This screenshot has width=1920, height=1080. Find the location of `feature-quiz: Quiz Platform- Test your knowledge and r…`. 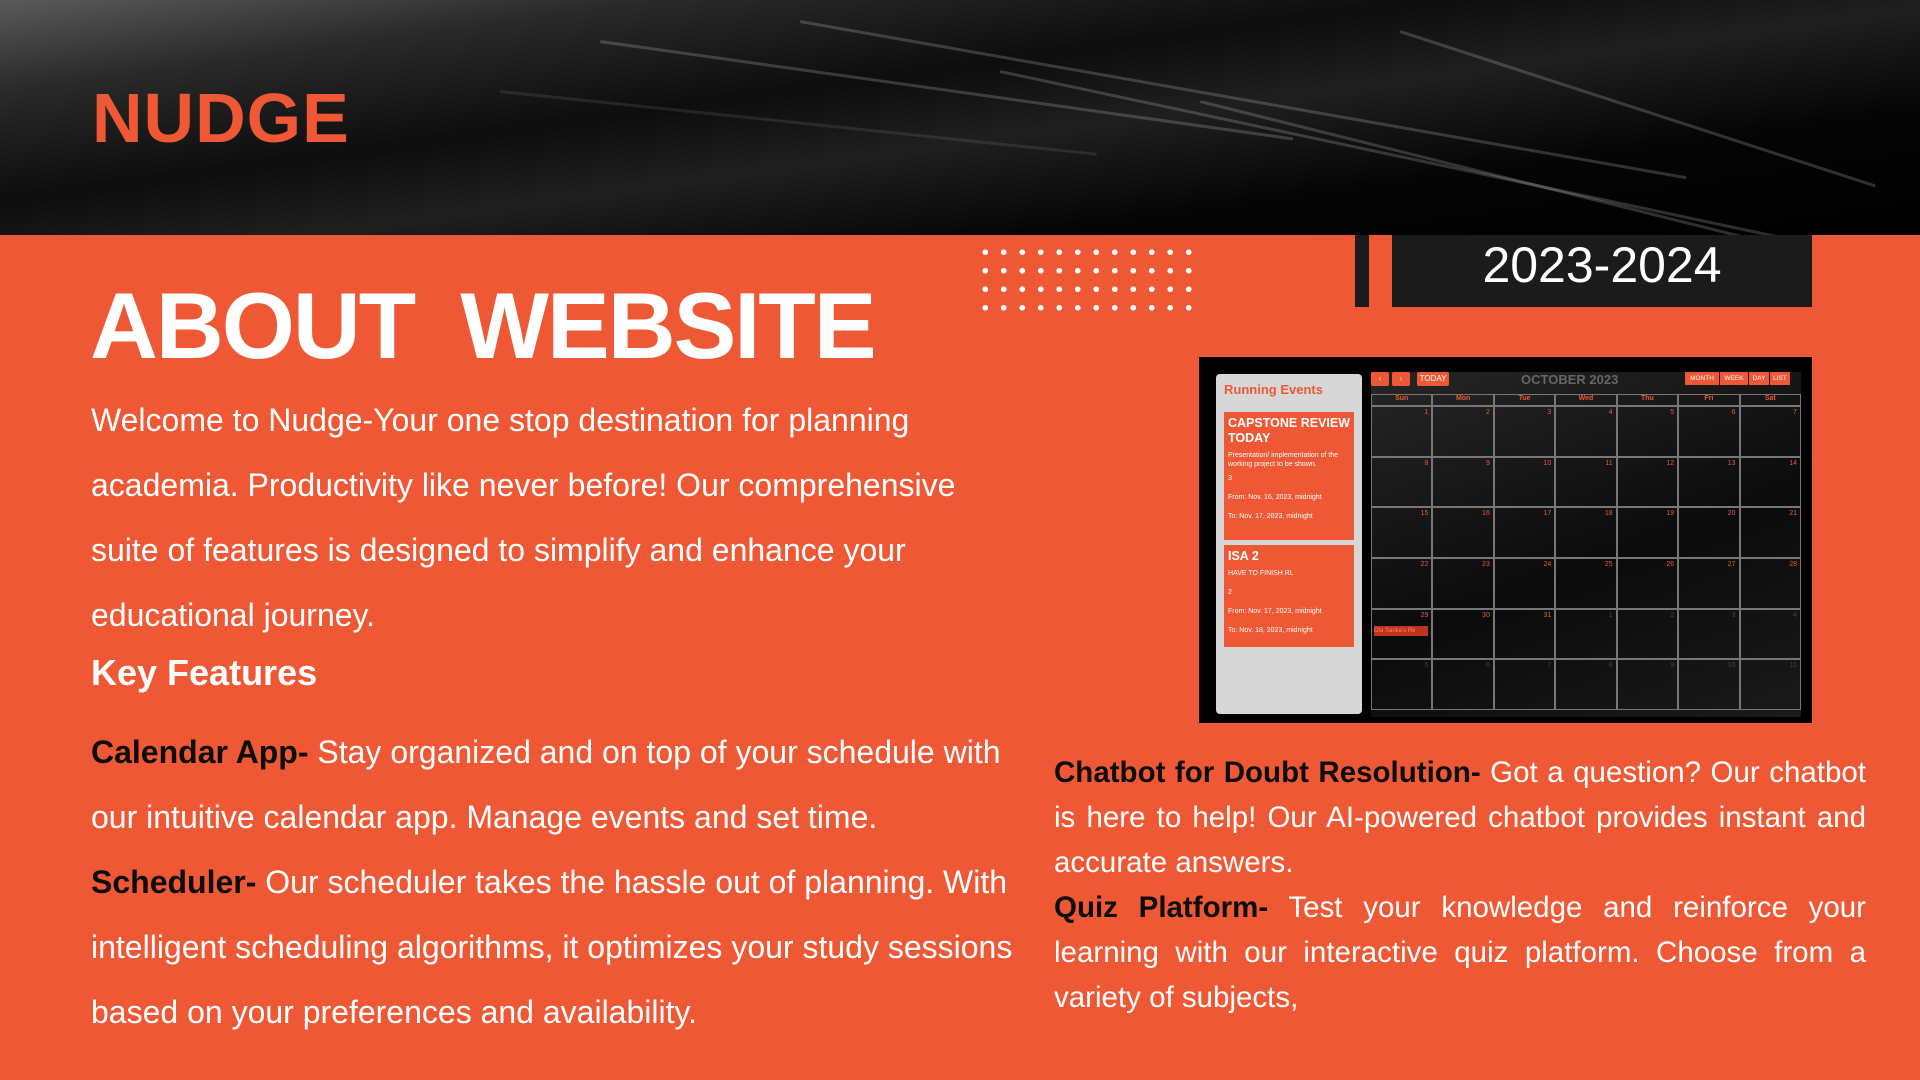

feature-quiz: Quiz Platform- Test your knowledge and r… is located at coordinates (1460, 952).